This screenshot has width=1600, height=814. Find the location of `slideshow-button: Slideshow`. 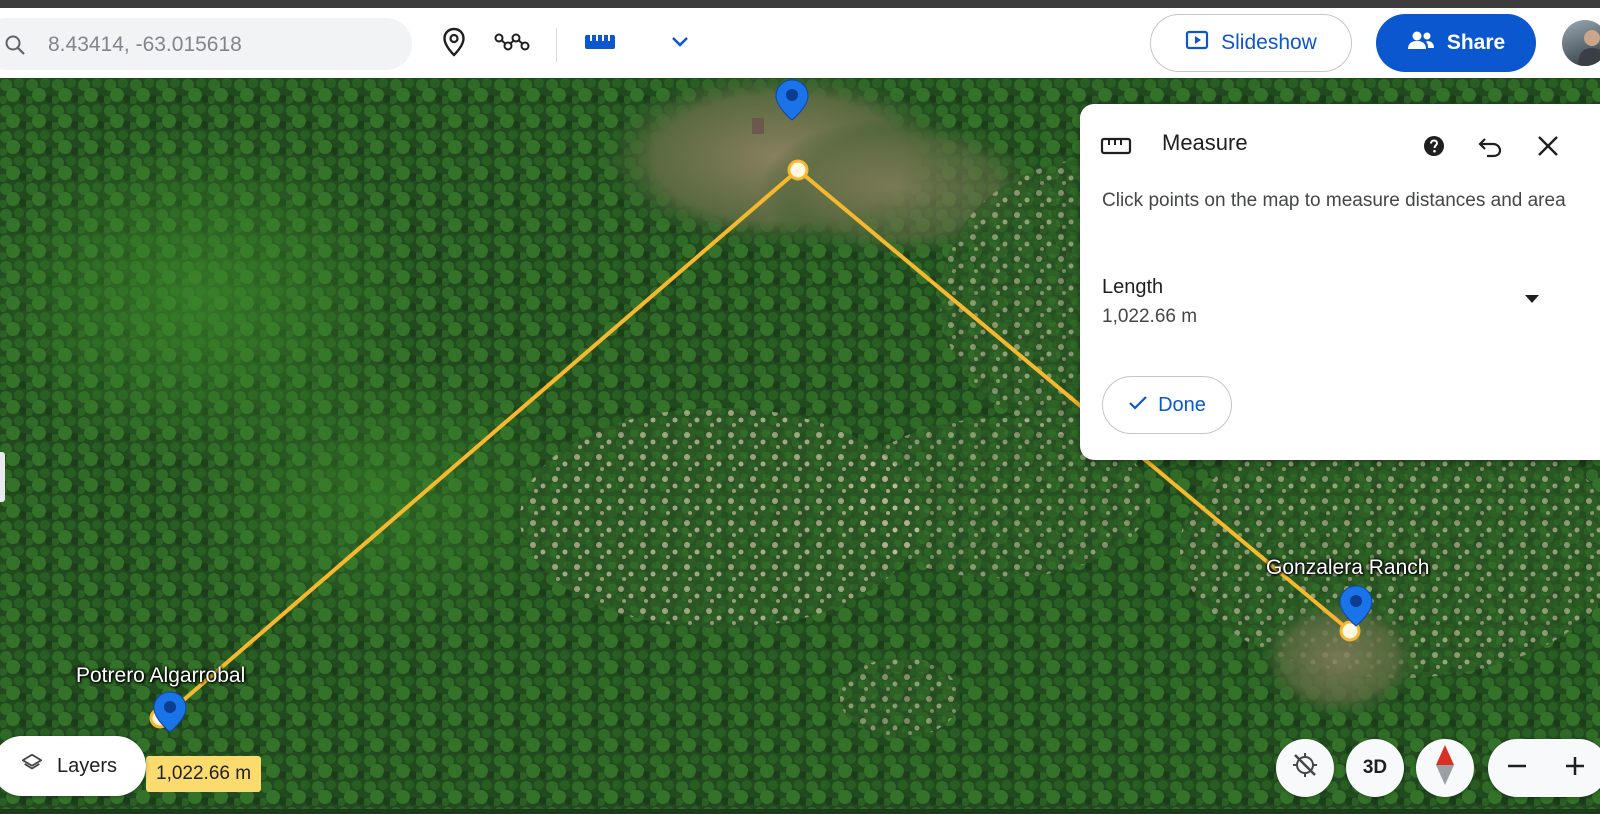

slideshow-button: Slideshow is located at coordinates (1251, 43).